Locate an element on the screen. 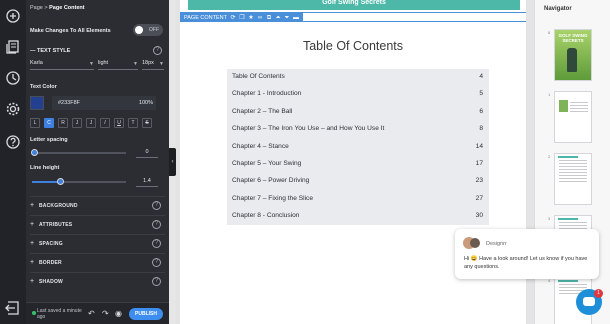 The image size is (610, 324). apply-all-toggle: OFF is located at coordinates (148, 30).